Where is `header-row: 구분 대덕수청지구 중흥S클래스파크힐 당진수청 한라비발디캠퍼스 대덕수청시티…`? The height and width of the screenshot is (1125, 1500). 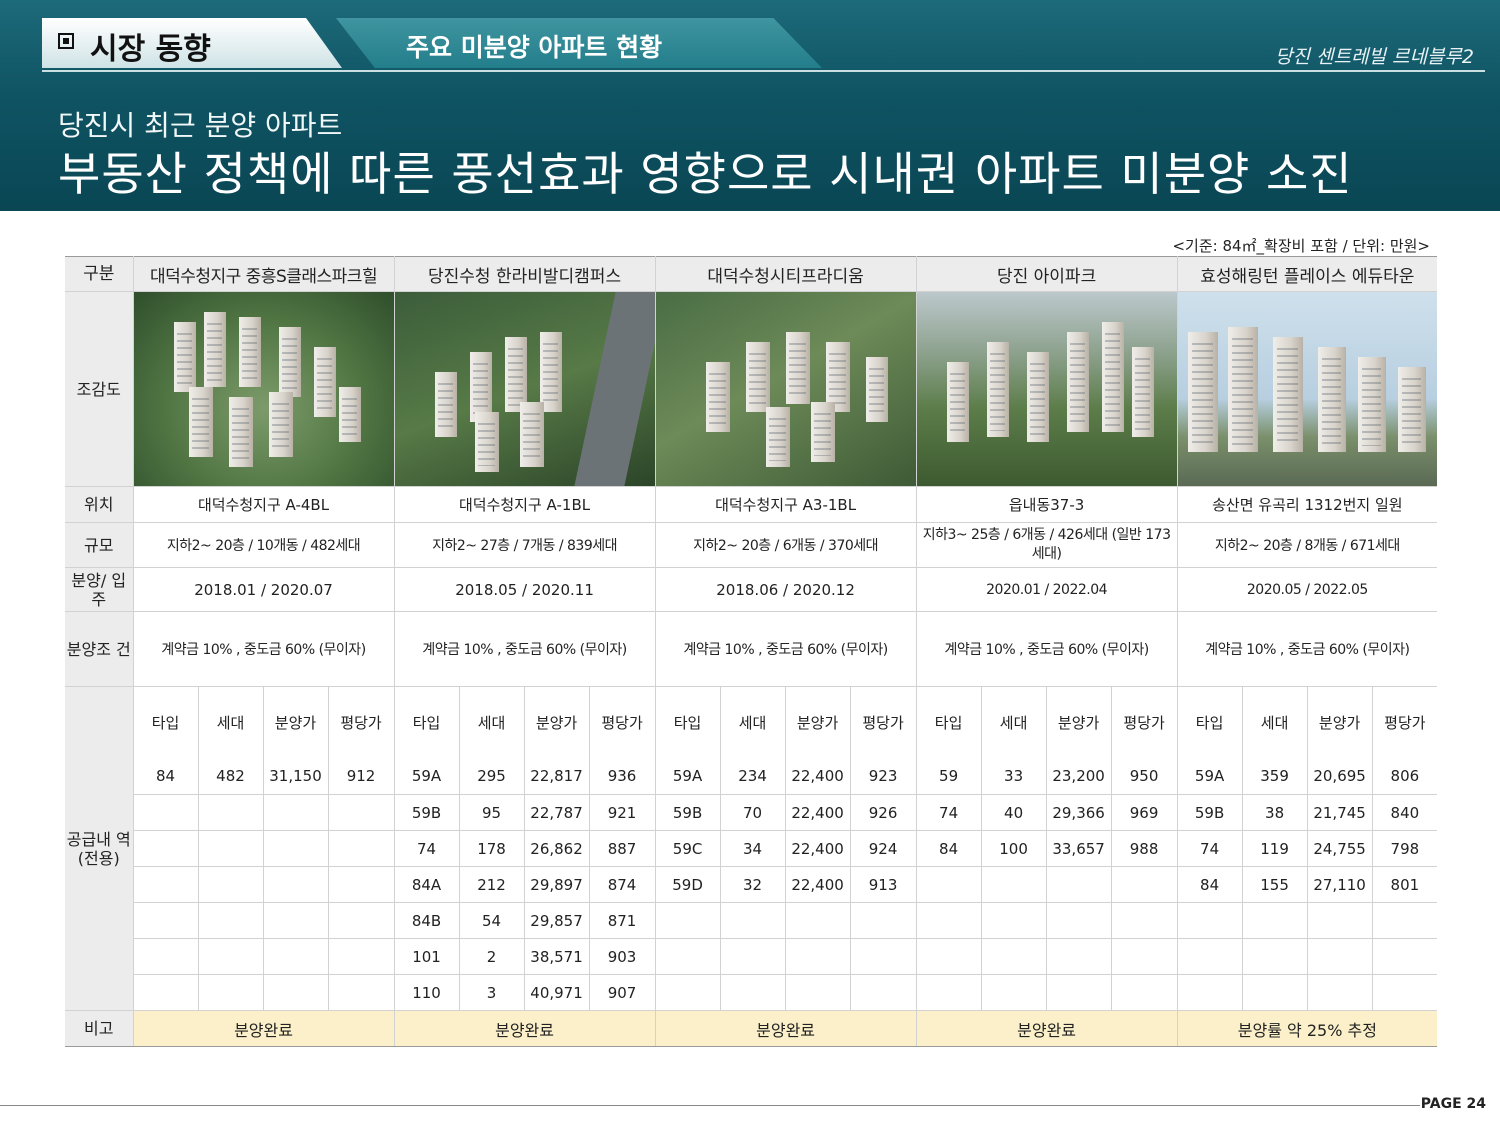
header-row: 구분 대덕수청지구 중흥S클래스파크힐 당진수청 한라비발디캠퍼스 대덕수청시티… is located at coordinates (751, 274).